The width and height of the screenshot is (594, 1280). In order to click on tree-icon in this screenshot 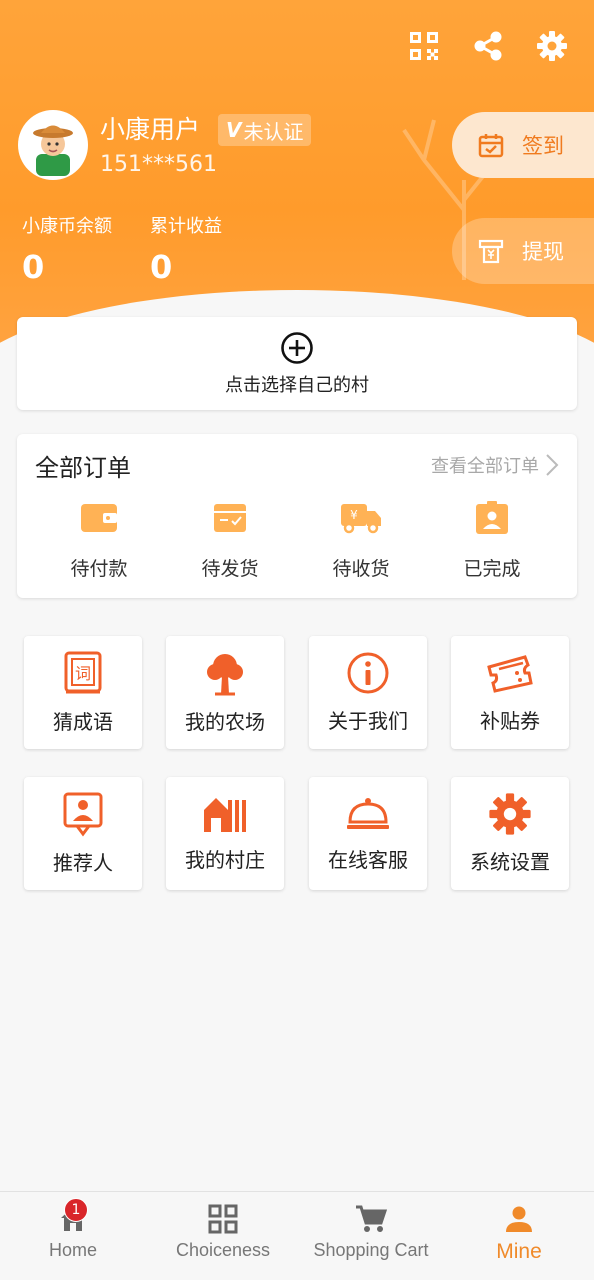, I will do `click(225, 675)`.